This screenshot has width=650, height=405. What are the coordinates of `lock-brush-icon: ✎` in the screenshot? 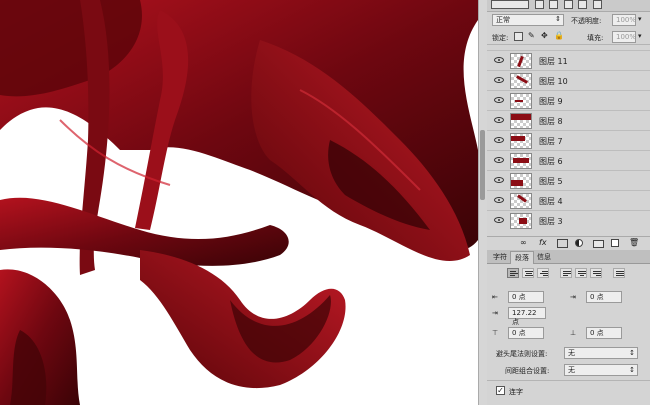 It's located at (531, 35).